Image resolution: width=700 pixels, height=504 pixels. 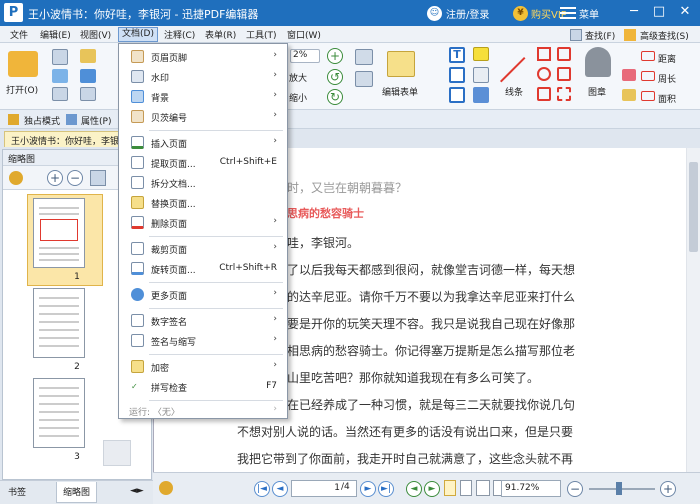 What do you see at coordinates (481, 54) in the screenshot?
I see `sticky-note-icon` at bounding box center [481, 54].